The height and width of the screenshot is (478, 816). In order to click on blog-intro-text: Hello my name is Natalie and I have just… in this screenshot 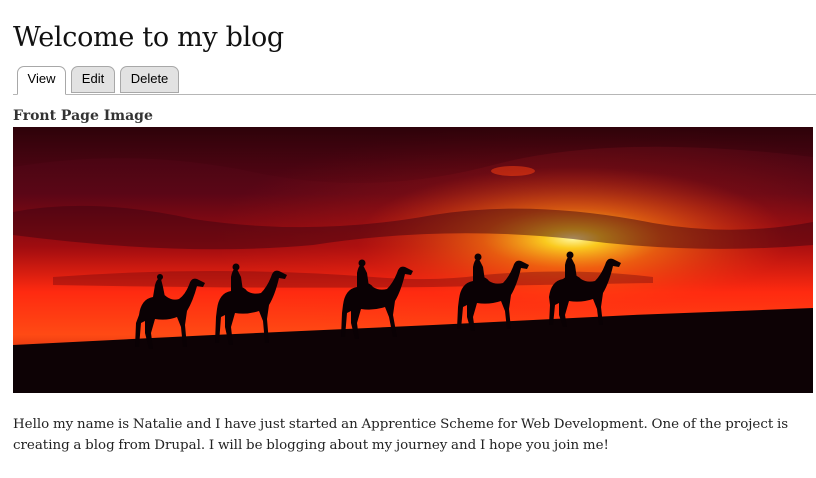, I will do `click(401, 435)`.